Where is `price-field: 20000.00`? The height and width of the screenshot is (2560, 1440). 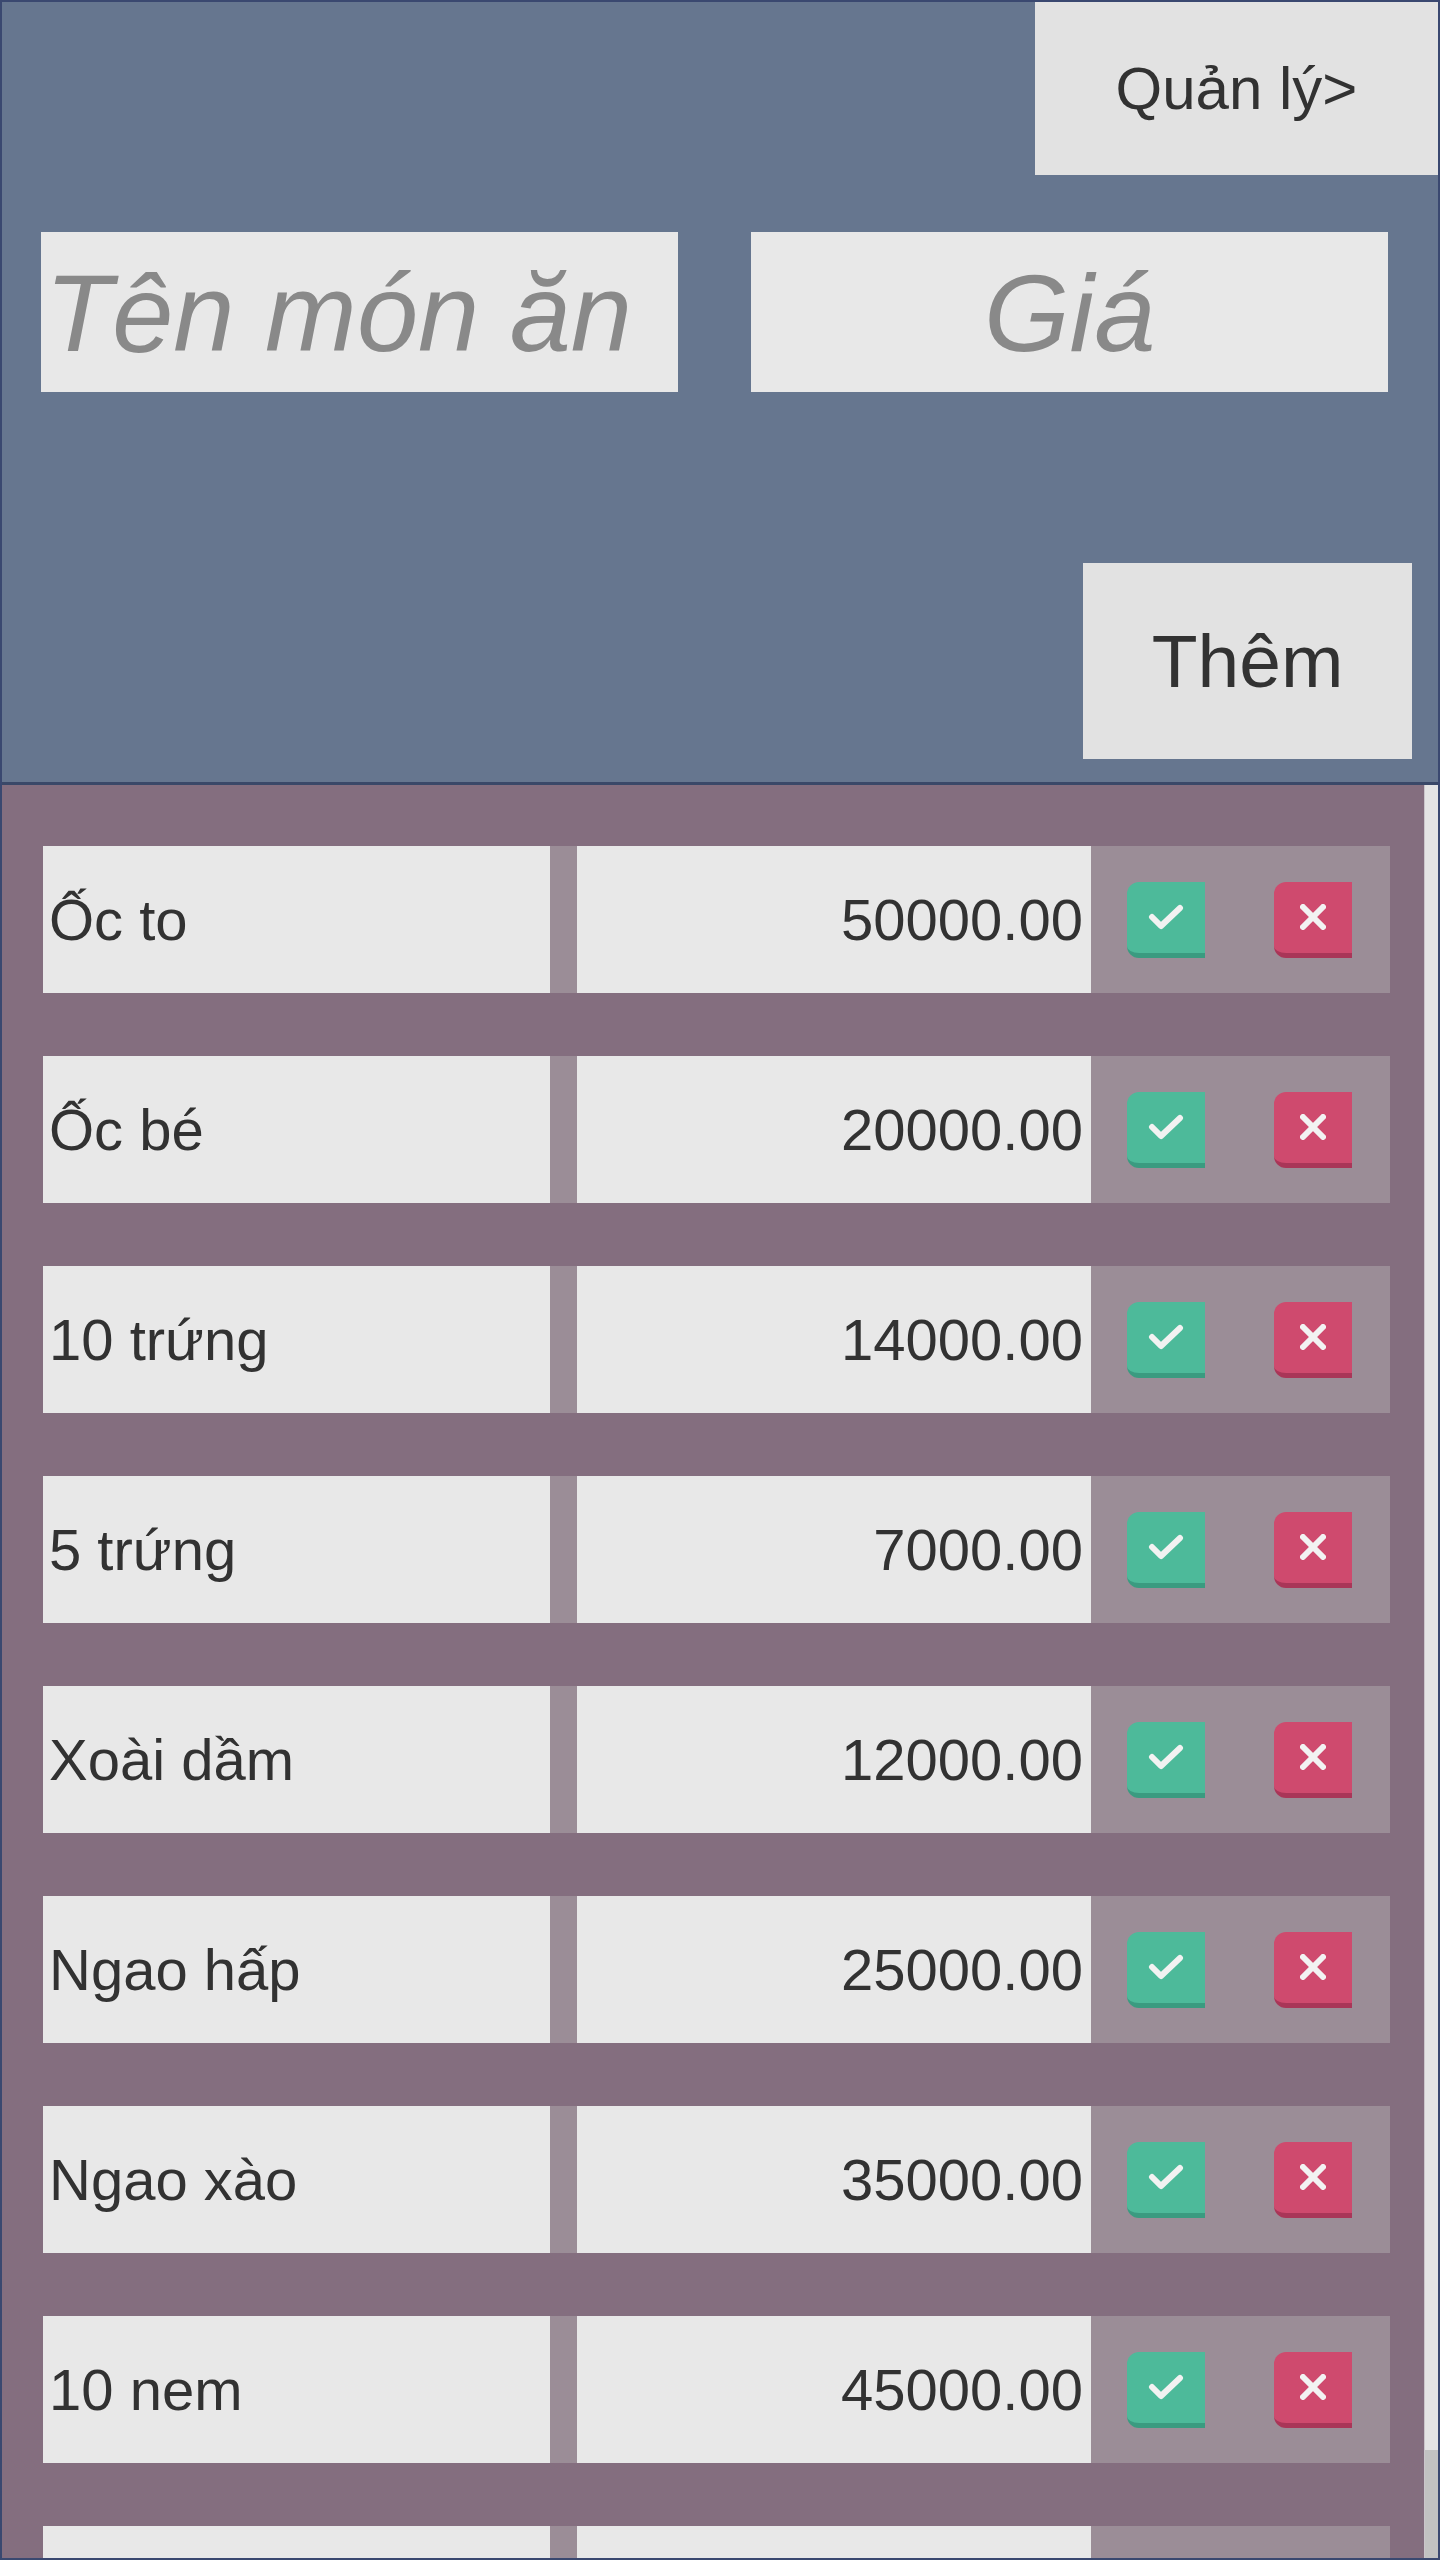
price-field: 20000.00 is located at coordinates (834, 1129).